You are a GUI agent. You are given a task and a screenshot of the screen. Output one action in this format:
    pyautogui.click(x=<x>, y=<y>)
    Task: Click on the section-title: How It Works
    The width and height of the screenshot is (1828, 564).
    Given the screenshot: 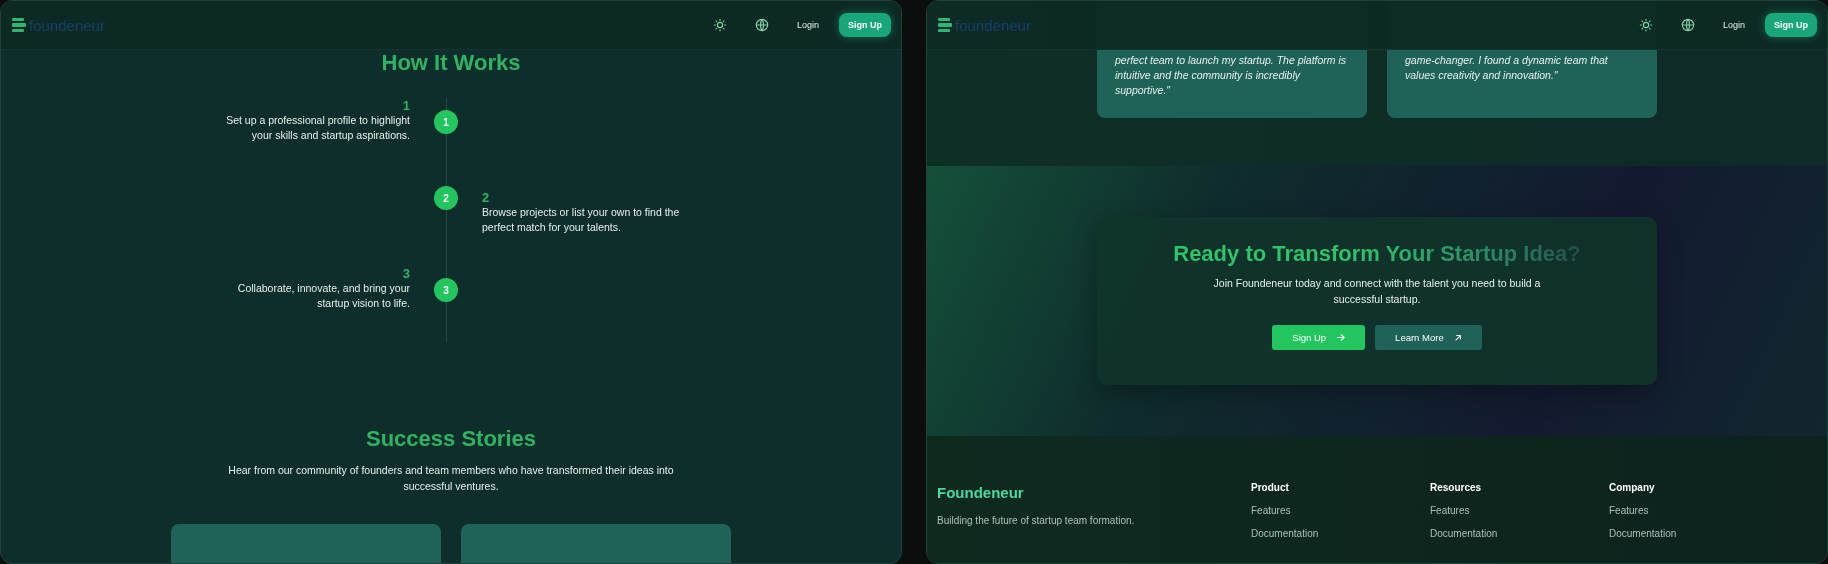 What is the action you would take?
    pyautogui.click(x=451, y=63)
    